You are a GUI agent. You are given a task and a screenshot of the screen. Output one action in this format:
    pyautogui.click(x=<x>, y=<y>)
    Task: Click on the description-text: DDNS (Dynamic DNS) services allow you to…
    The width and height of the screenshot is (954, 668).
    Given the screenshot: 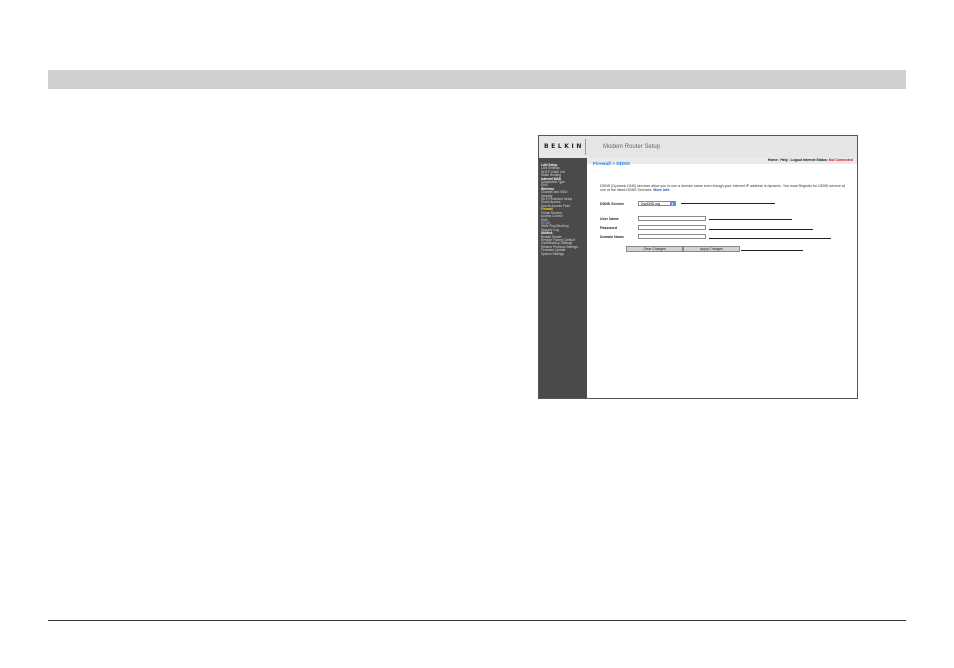 What is the action you would take?
    pyautogui.click(x=722, y=188)
    